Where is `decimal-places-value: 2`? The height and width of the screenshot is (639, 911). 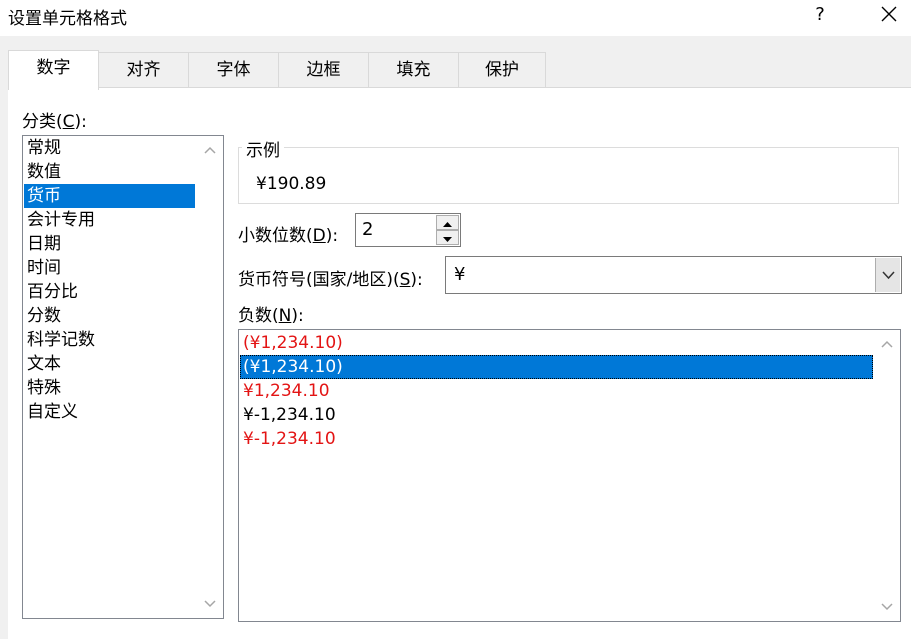
decimal-places-value: 2 is located at coordinates (368, 229).